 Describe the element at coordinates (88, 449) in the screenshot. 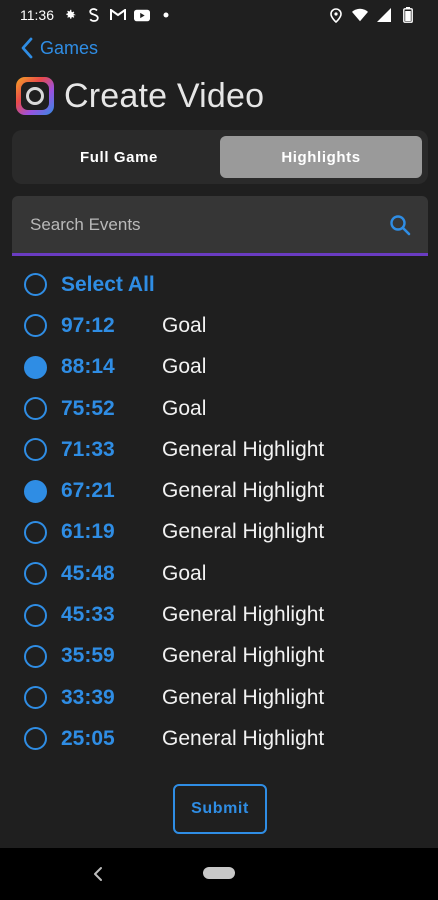

I see `event-time: 71:33` at that location.